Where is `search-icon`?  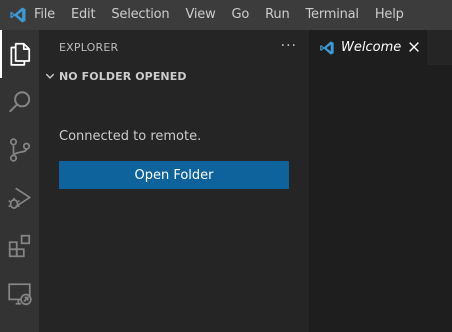 search-icon is located at coordinates (19, 102).